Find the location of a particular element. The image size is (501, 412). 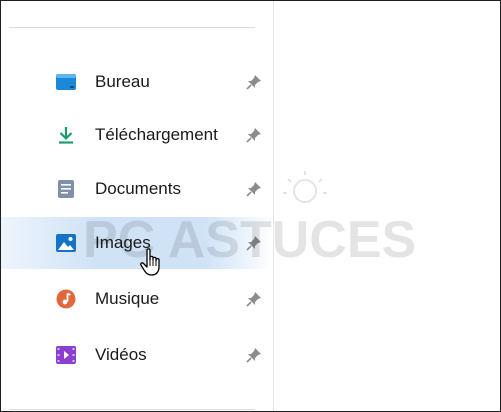

sidebar-item-label: Musique is located at coordinates (127, 298).